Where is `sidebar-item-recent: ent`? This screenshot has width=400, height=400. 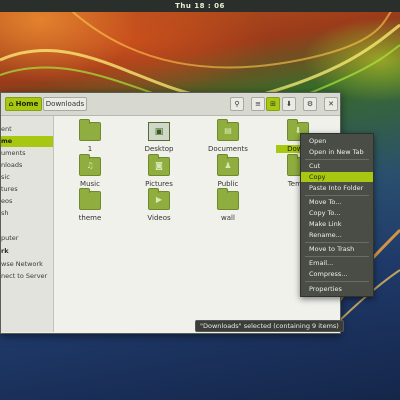 sidebar-item-recent: ent is located at coordinates (27, 129).